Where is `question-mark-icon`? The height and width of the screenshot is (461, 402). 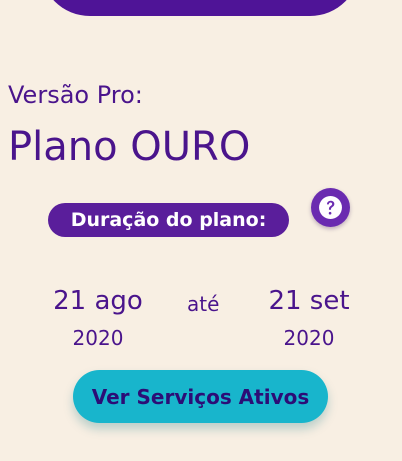
question-mark-icon is located at coordinates (330, 207).